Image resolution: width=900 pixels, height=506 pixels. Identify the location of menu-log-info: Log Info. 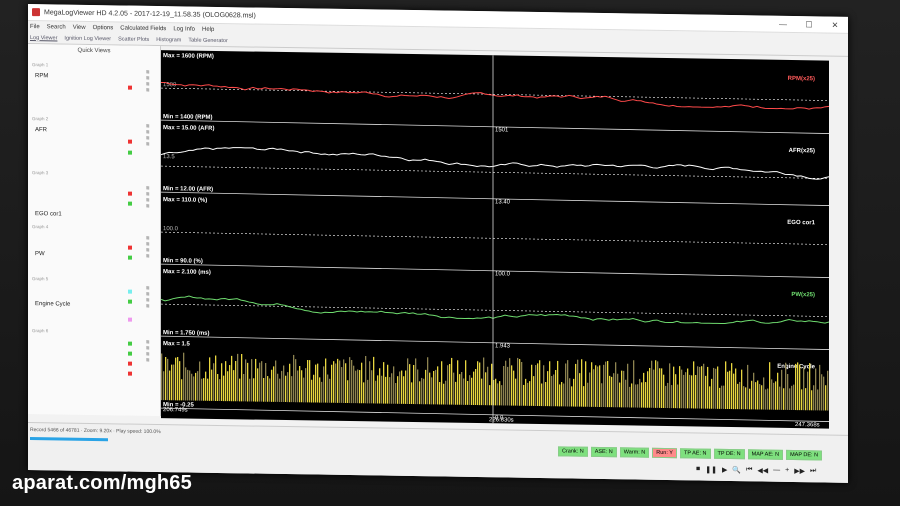
(184, 29).